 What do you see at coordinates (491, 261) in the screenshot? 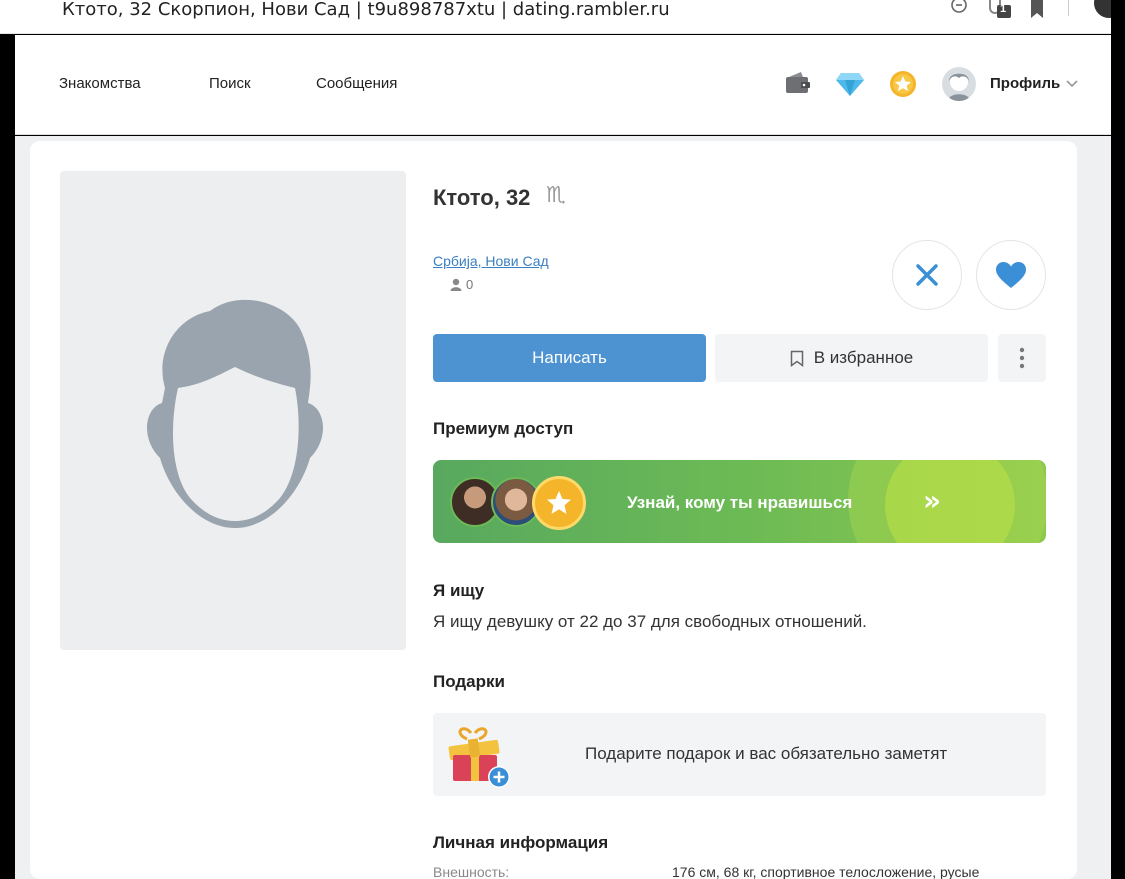
I see `profile-location: Србија, Нови Сад` at bounding box center [491, 261].